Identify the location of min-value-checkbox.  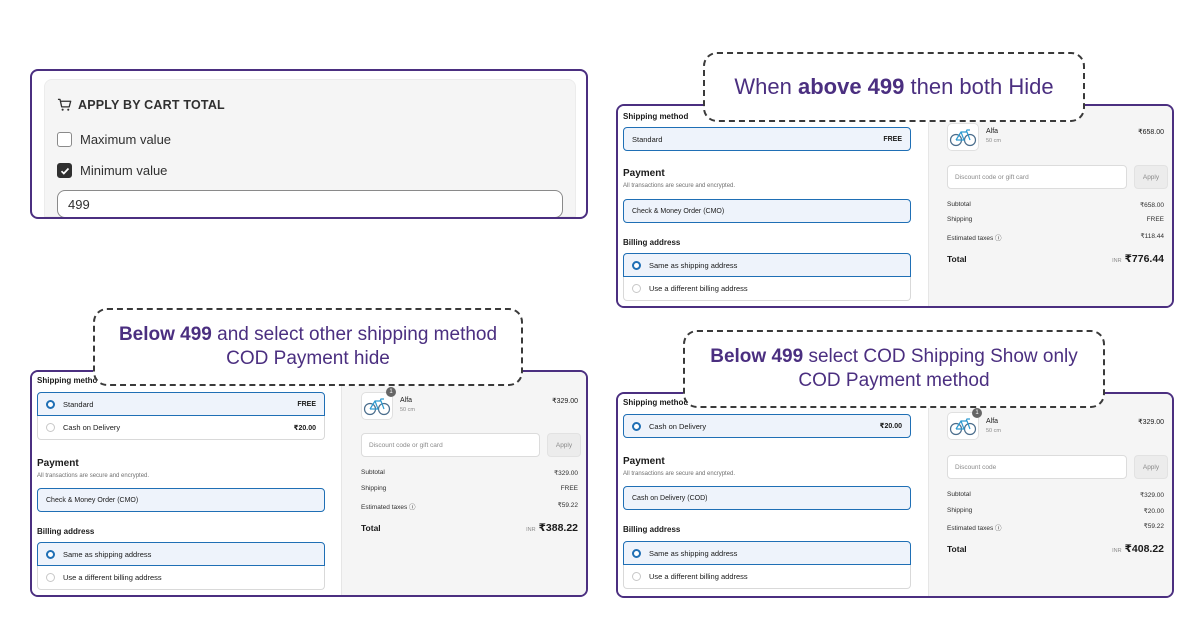
(64, 170).